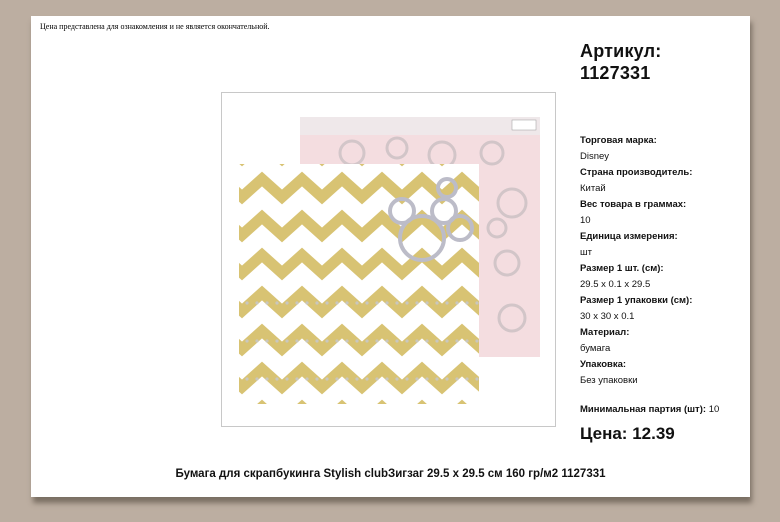 The image size is (780, 522). Describe the element at coordinates (618, 140) in the screenshot. I see `spec-label: Торговая марка:` at that location.